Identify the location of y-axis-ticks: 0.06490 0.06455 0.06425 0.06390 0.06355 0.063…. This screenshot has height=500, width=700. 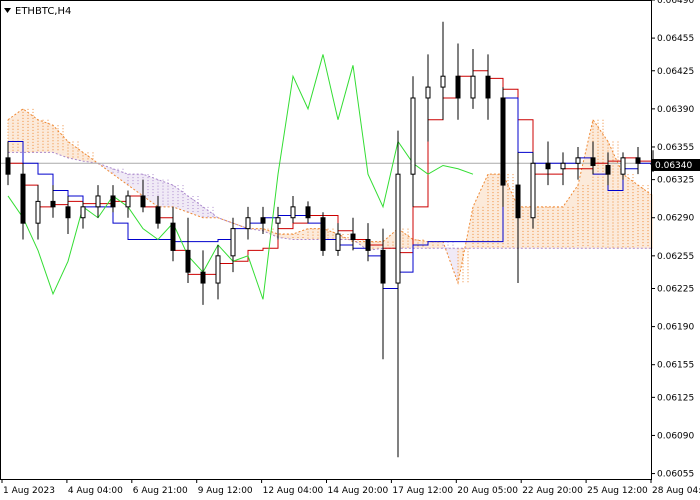
(672, 240).